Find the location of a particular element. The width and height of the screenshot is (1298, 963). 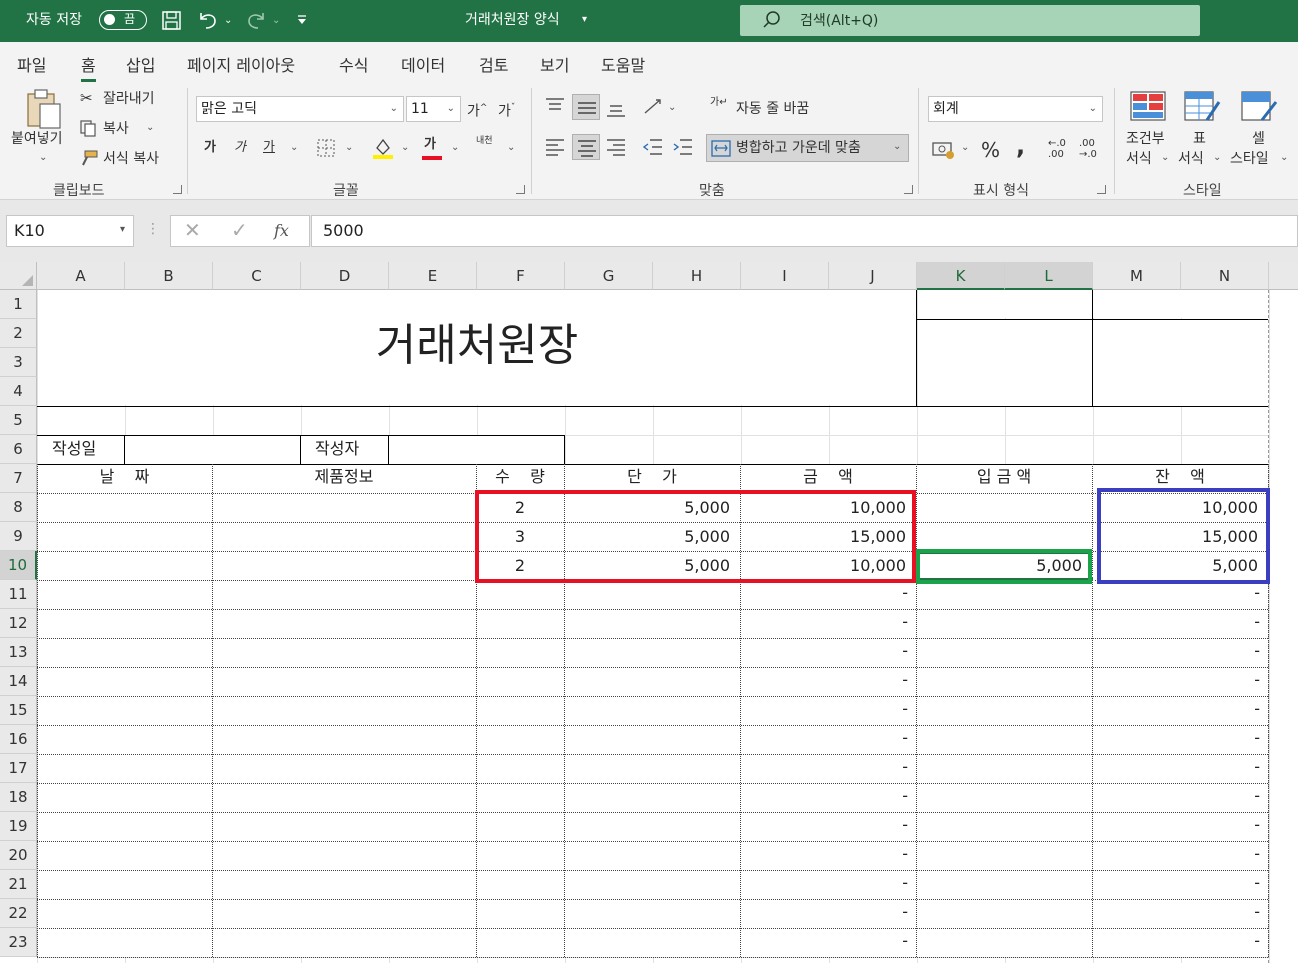

bold-button: 가 is located at coordinates (210, 148).